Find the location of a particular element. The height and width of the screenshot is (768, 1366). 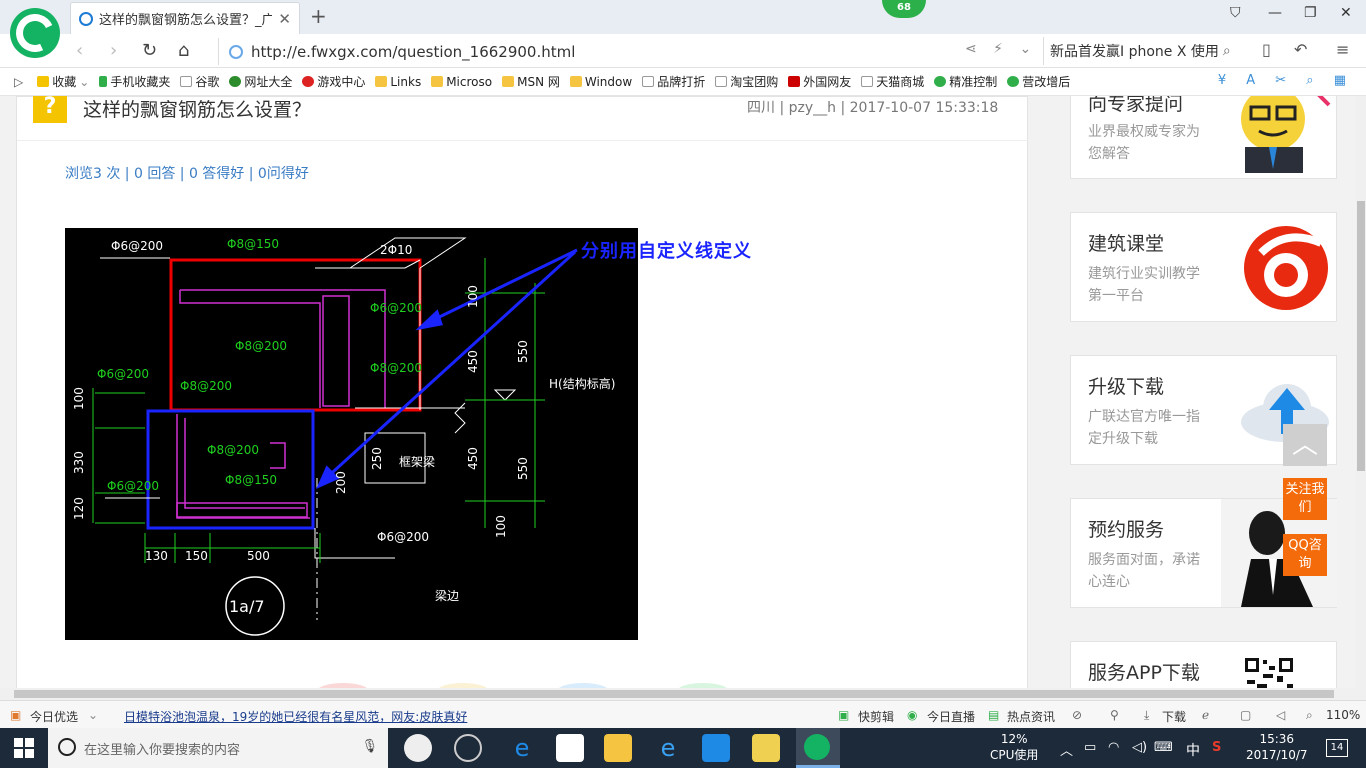

fav-item: Microso is located at coordinates (461, 82).